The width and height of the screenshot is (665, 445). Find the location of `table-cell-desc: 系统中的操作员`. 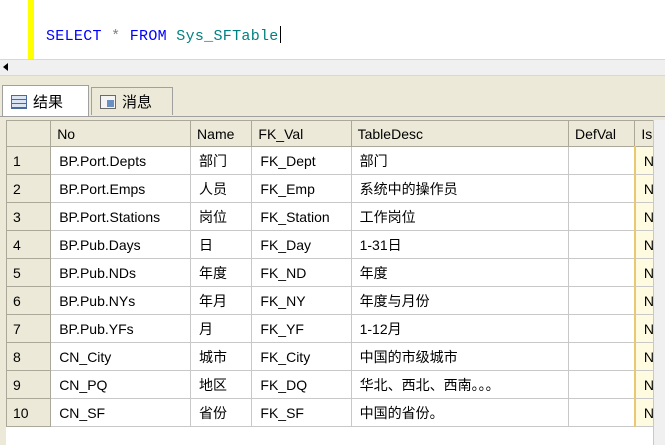

table-cell-desc: 系统中的操作员 is located at coordinates (460, 188).